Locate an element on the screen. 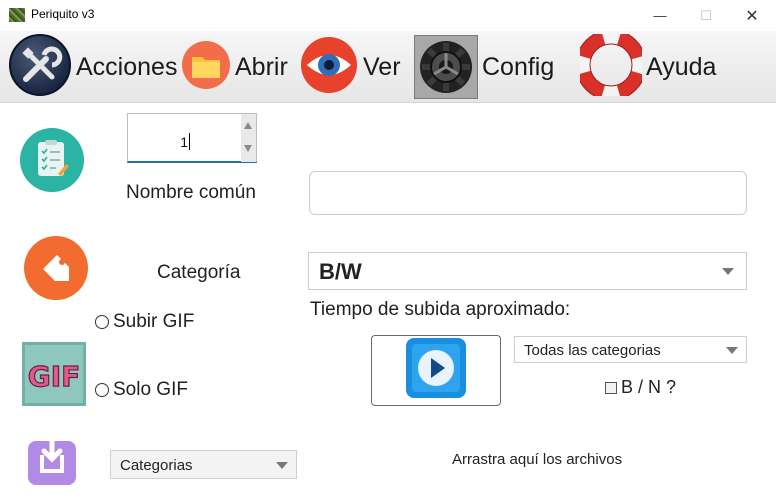  tiempo-subida-label: Tiempo de subida aproximado: is located at coordinates (440, 309).